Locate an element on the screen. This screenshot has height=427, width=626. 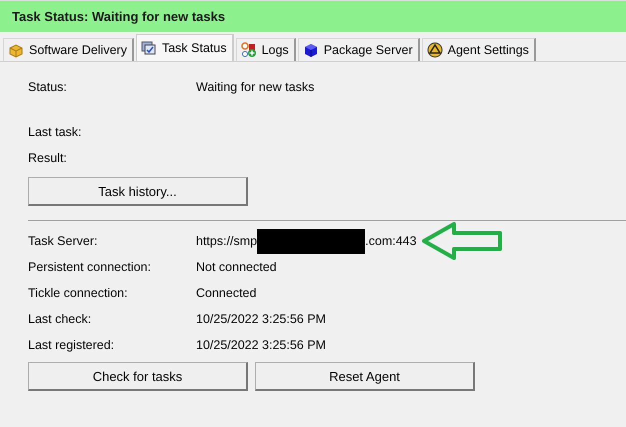
window-title: Task Status: Waiting for new tasks is located at coordinates (119, 16).